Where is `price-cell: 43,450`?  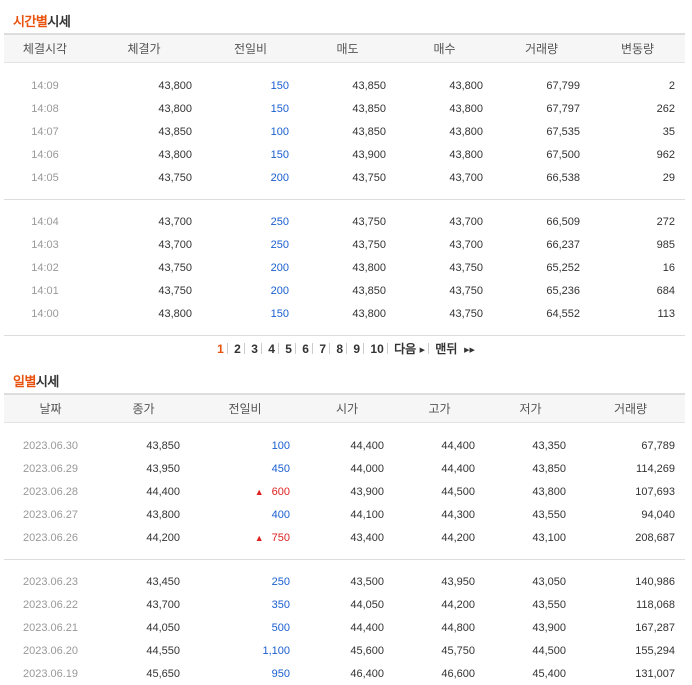 price-cell: 43,450 is located at coordinates (163, 581).